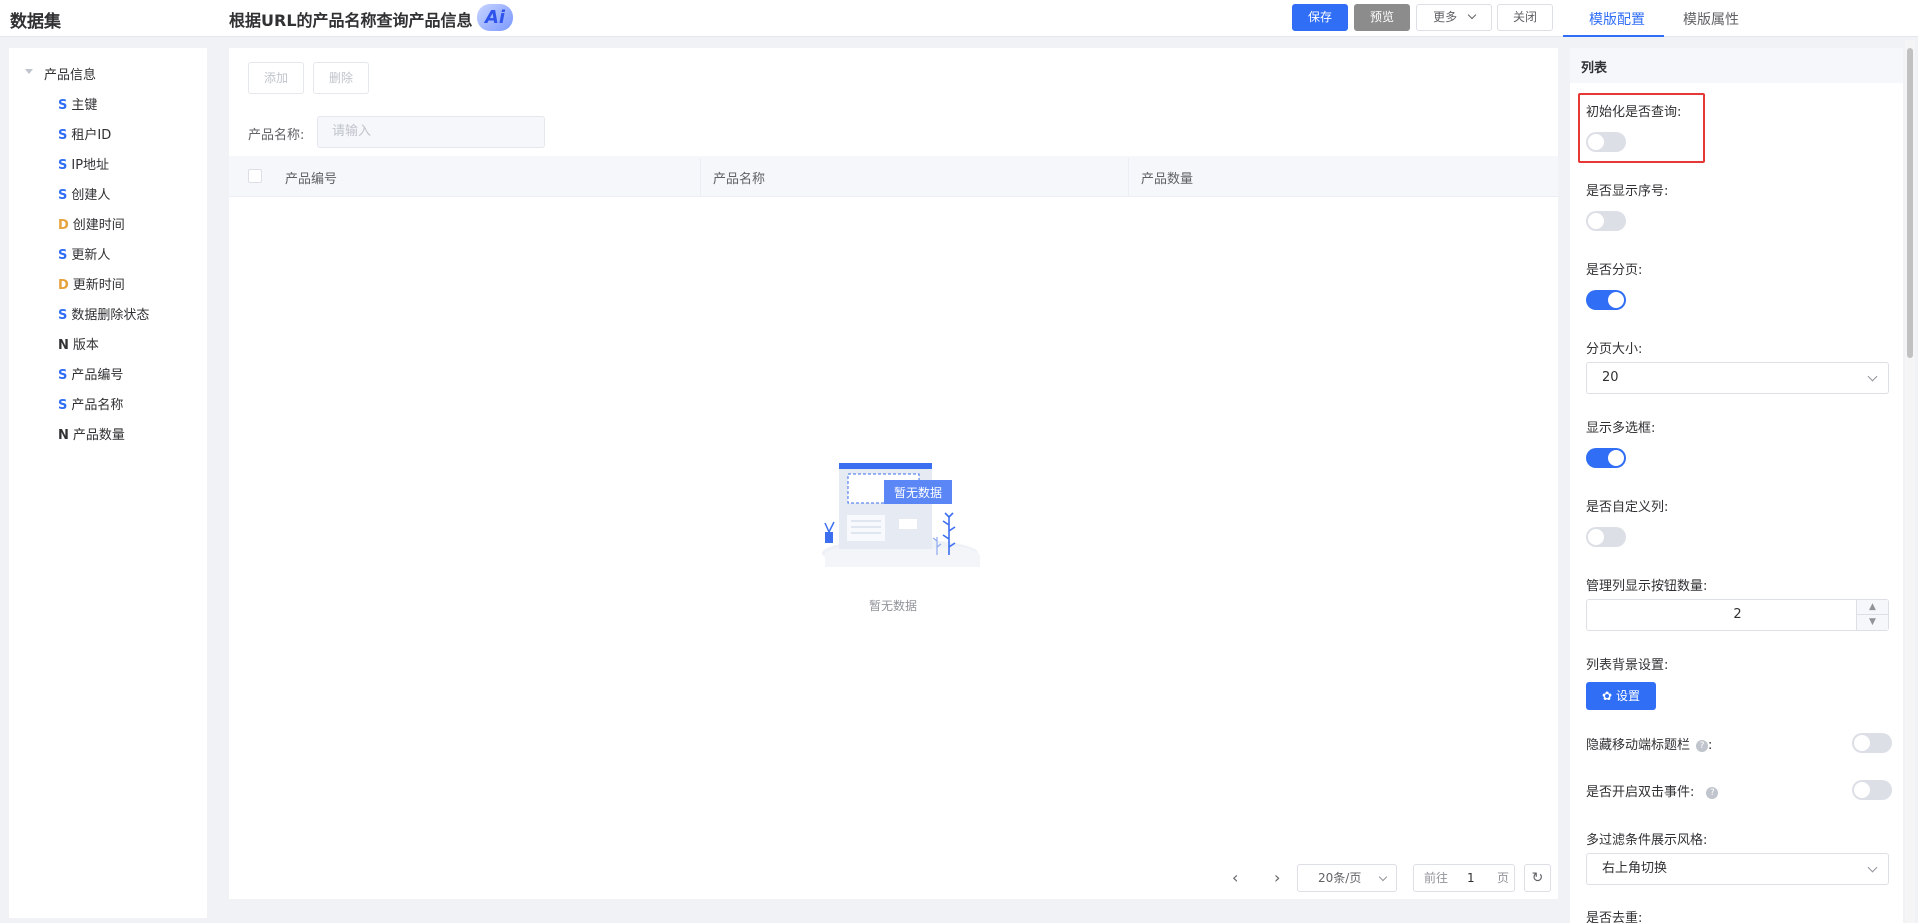 The width and height of the screenshot is (1918, 923). Describe the element at coordinates (893, 176) in the screenshot. I see `table-header` at that location.